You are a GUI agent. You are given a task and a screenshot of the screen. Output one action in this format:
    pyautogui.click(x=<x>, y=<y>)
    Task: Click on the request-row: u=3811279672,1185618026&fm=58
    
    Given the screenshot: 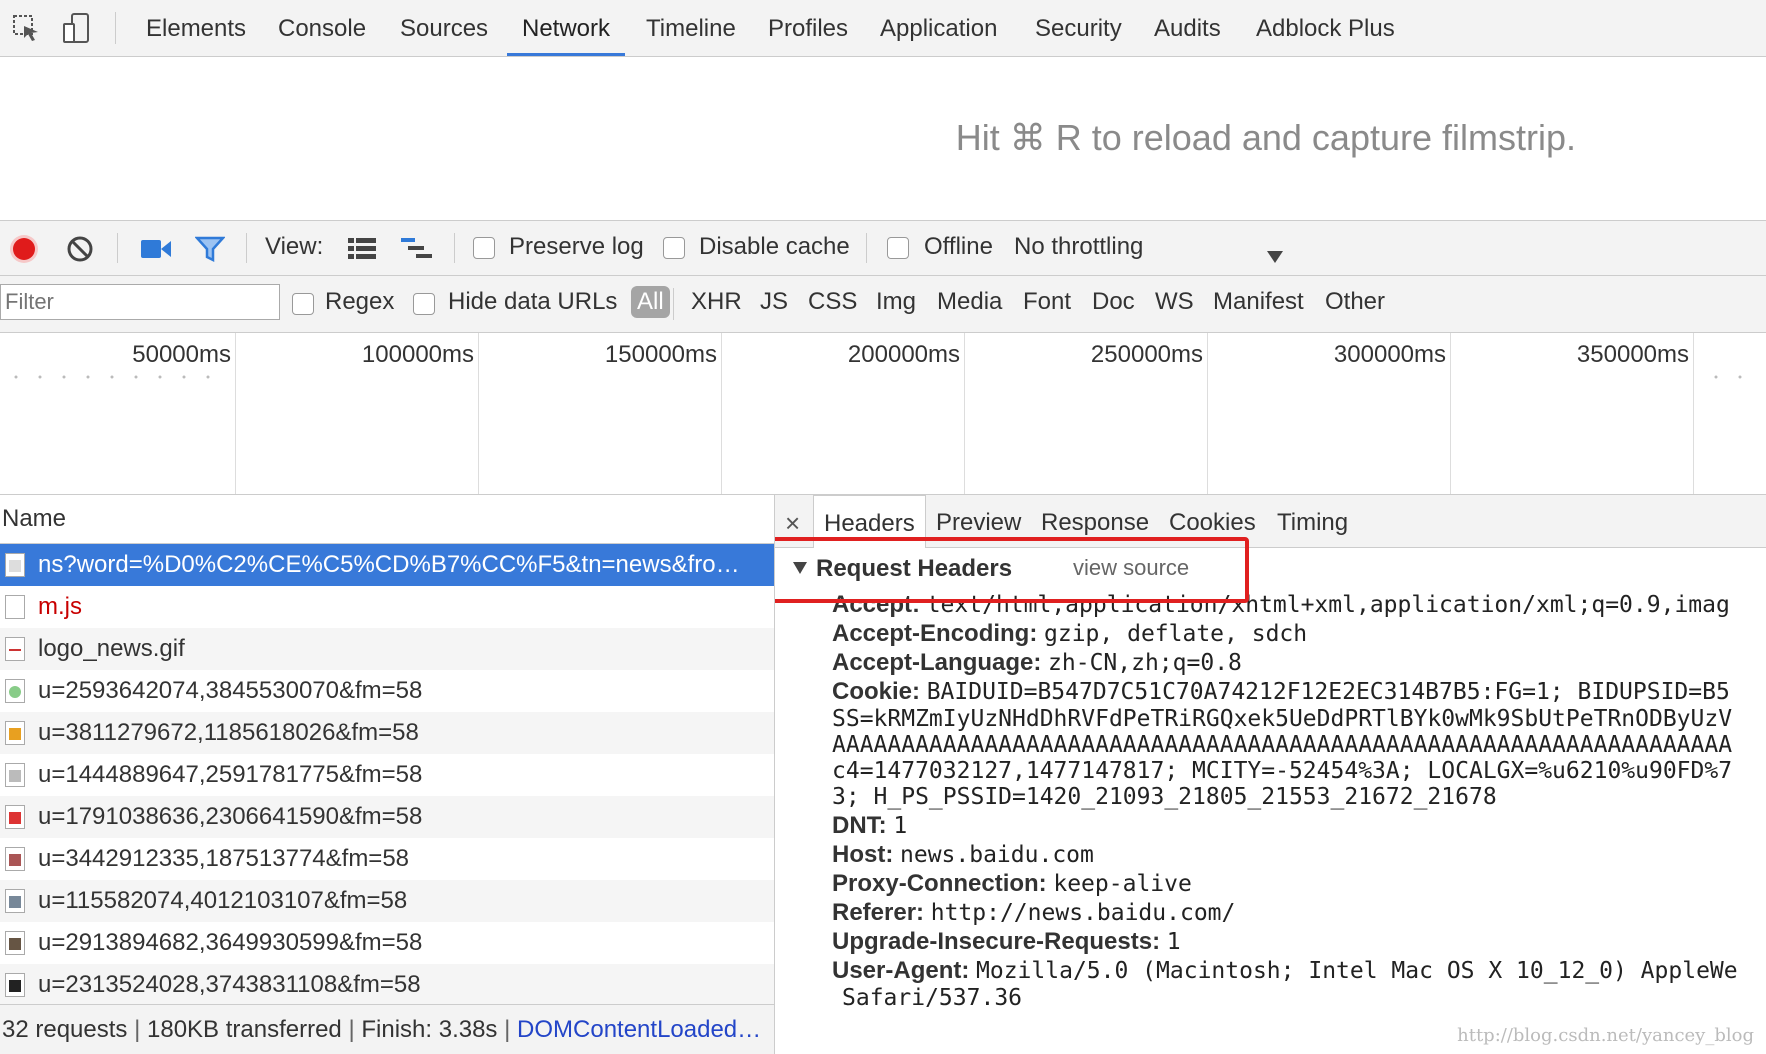 What is the action you would take?
    pyautogui.click(x=387, y=733)
    